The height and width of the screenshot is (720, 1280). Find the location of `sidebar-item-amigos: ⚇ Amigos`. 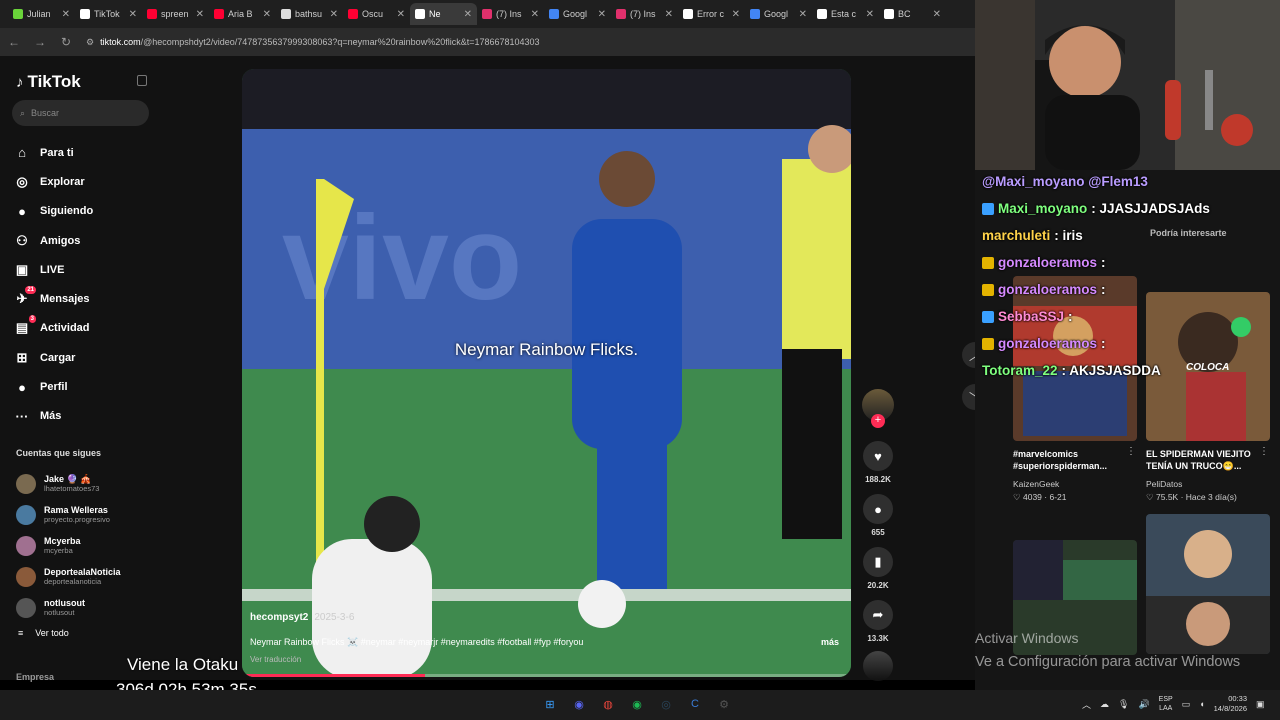

sidebar-item-amigos: ⚇ Amigos is located at coordinates (84, 240).